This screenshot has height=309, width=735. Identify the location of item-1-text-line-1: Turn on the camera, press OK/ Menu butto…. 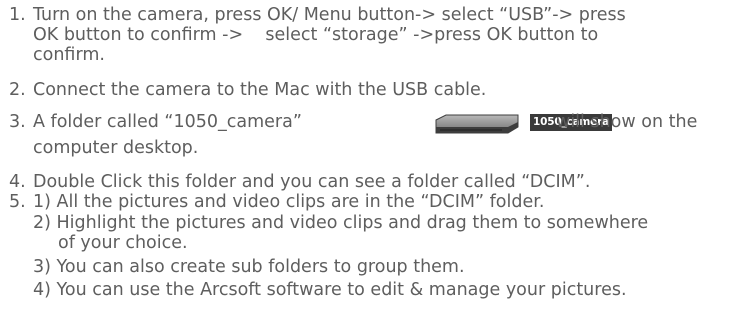
(329, 15).